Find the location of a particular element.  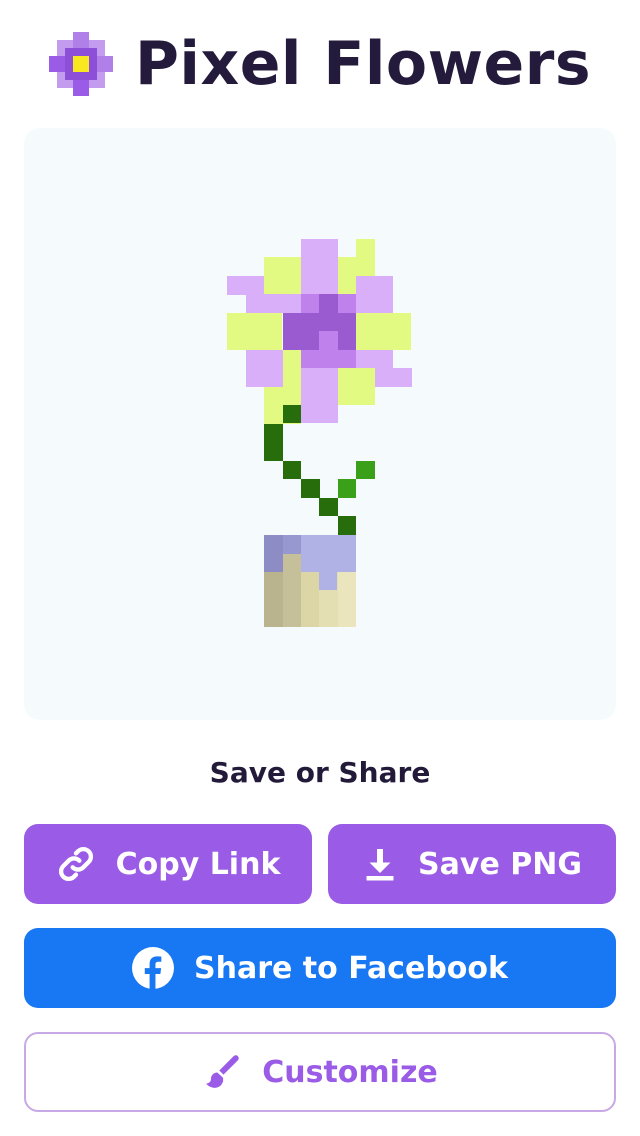

customize-label: Customize is located at coordinates (350, 1072).